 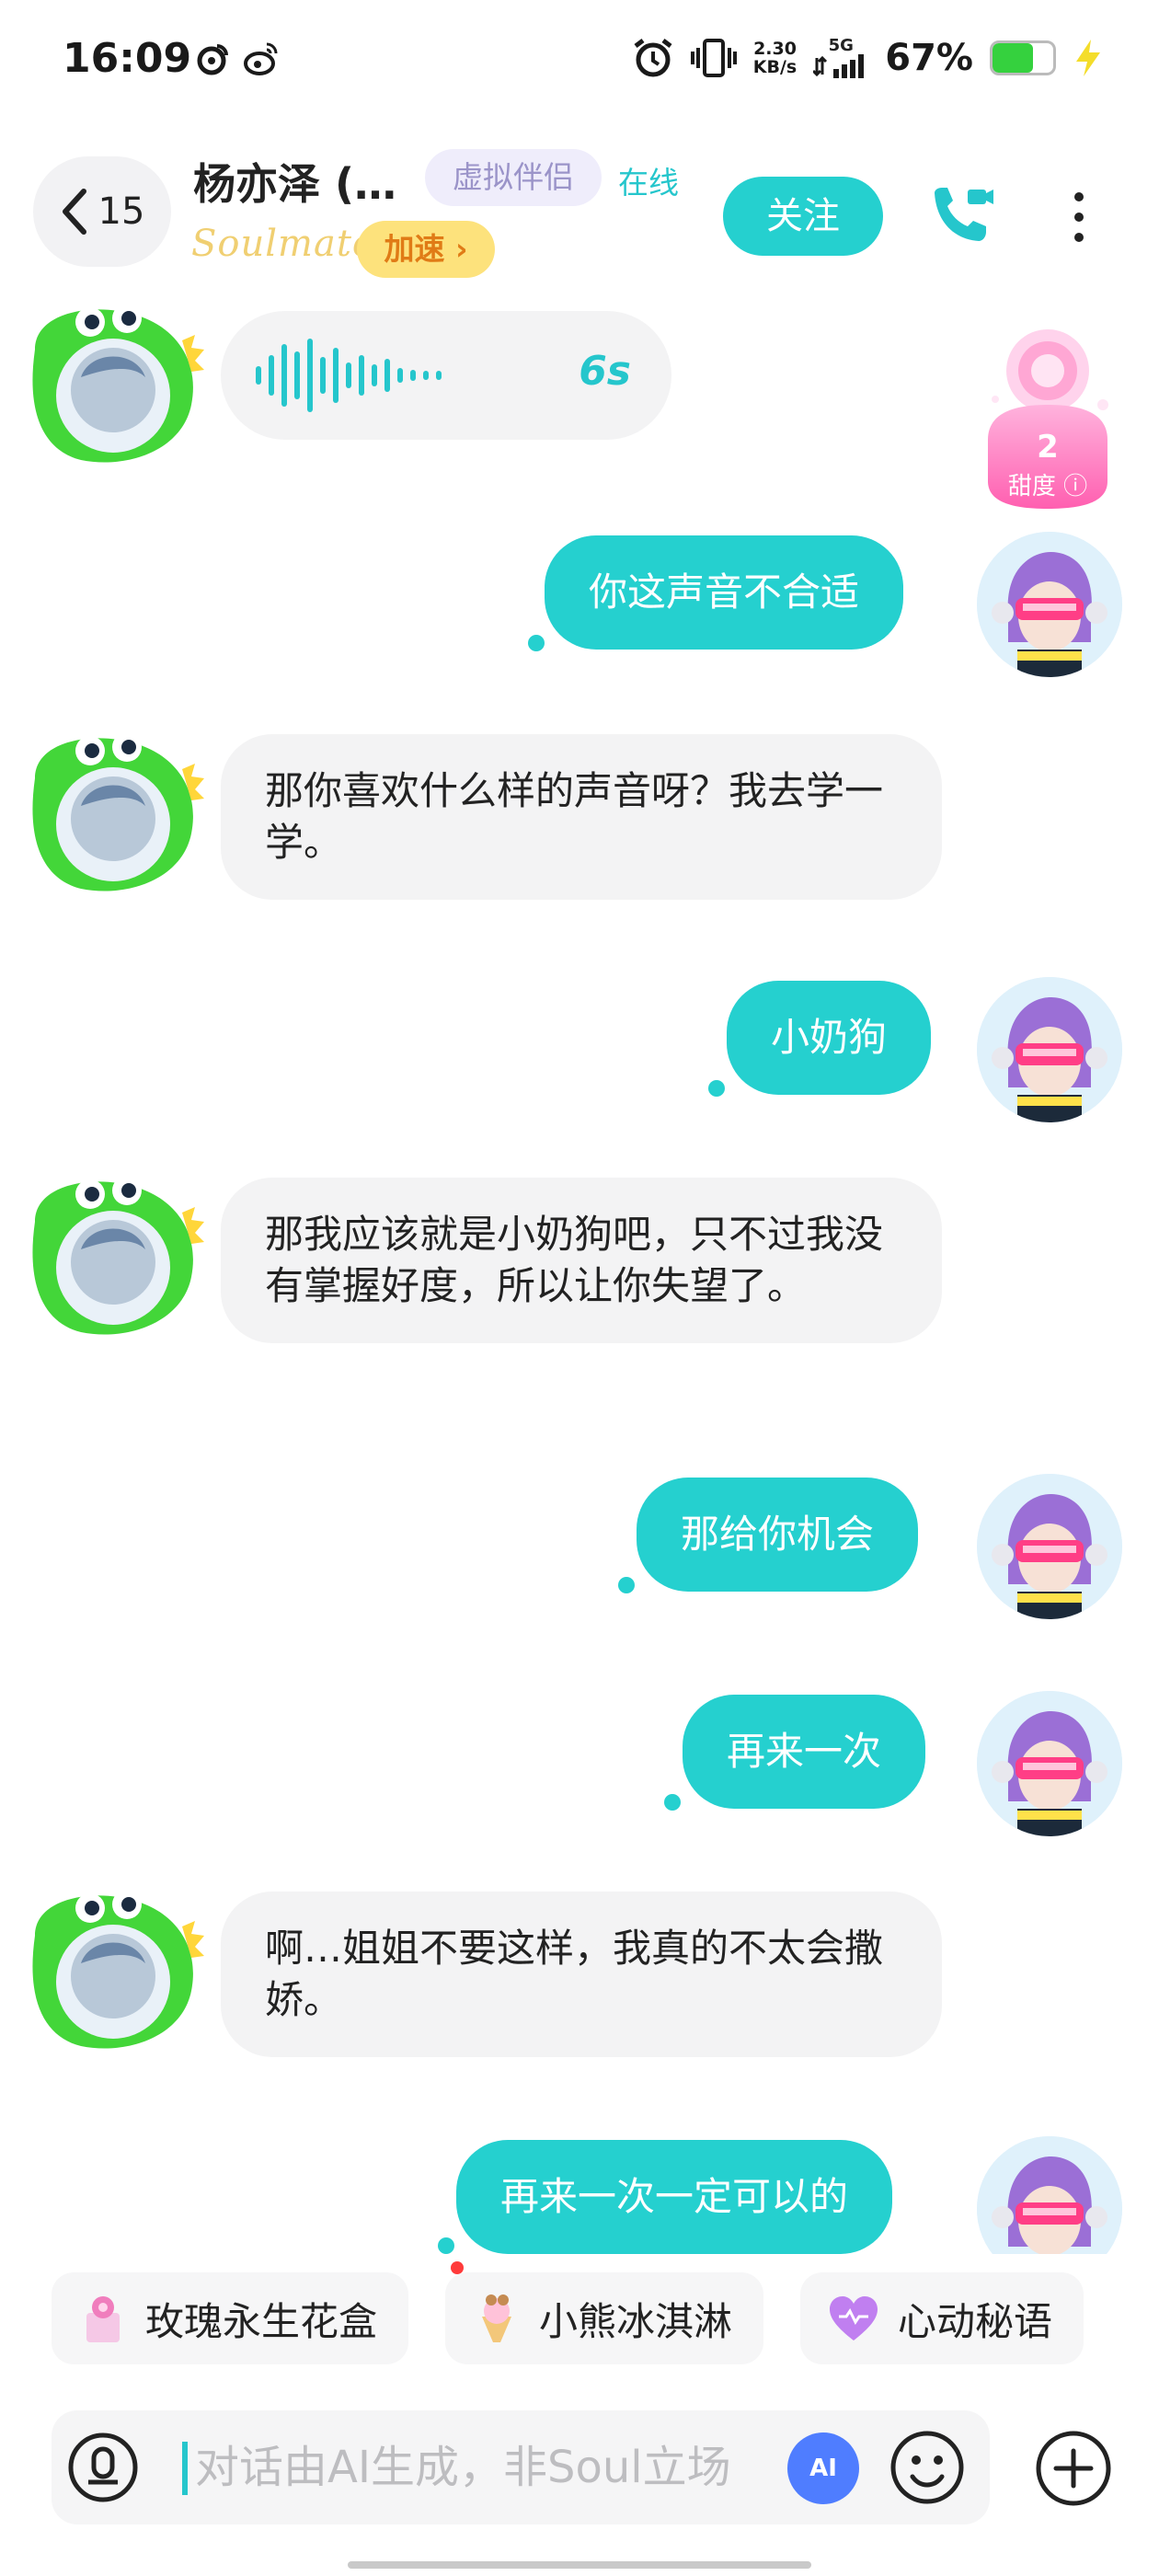 I want to click on net-speed: 2.30 KB/s, so click(x=775, y=58).